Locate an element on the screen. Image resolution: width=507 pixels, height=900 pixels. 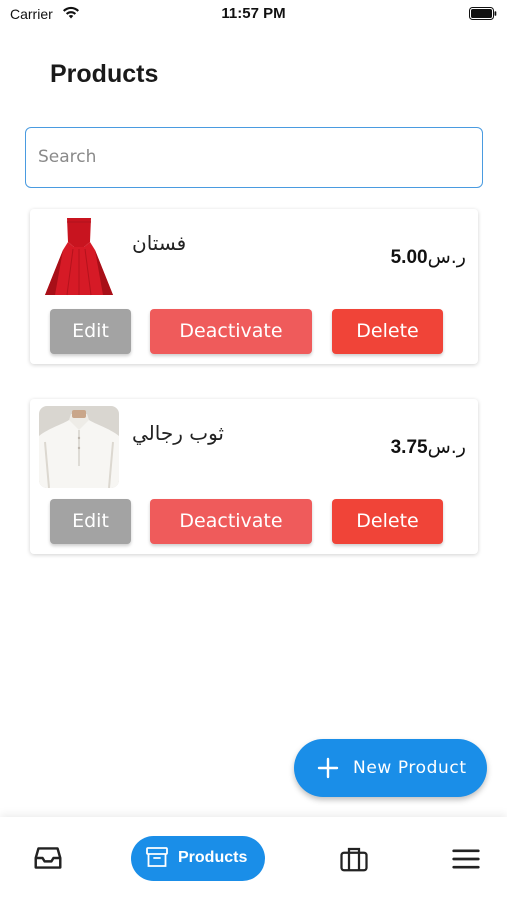
price-amount: 3.75 is located at coordinates (409, 447).